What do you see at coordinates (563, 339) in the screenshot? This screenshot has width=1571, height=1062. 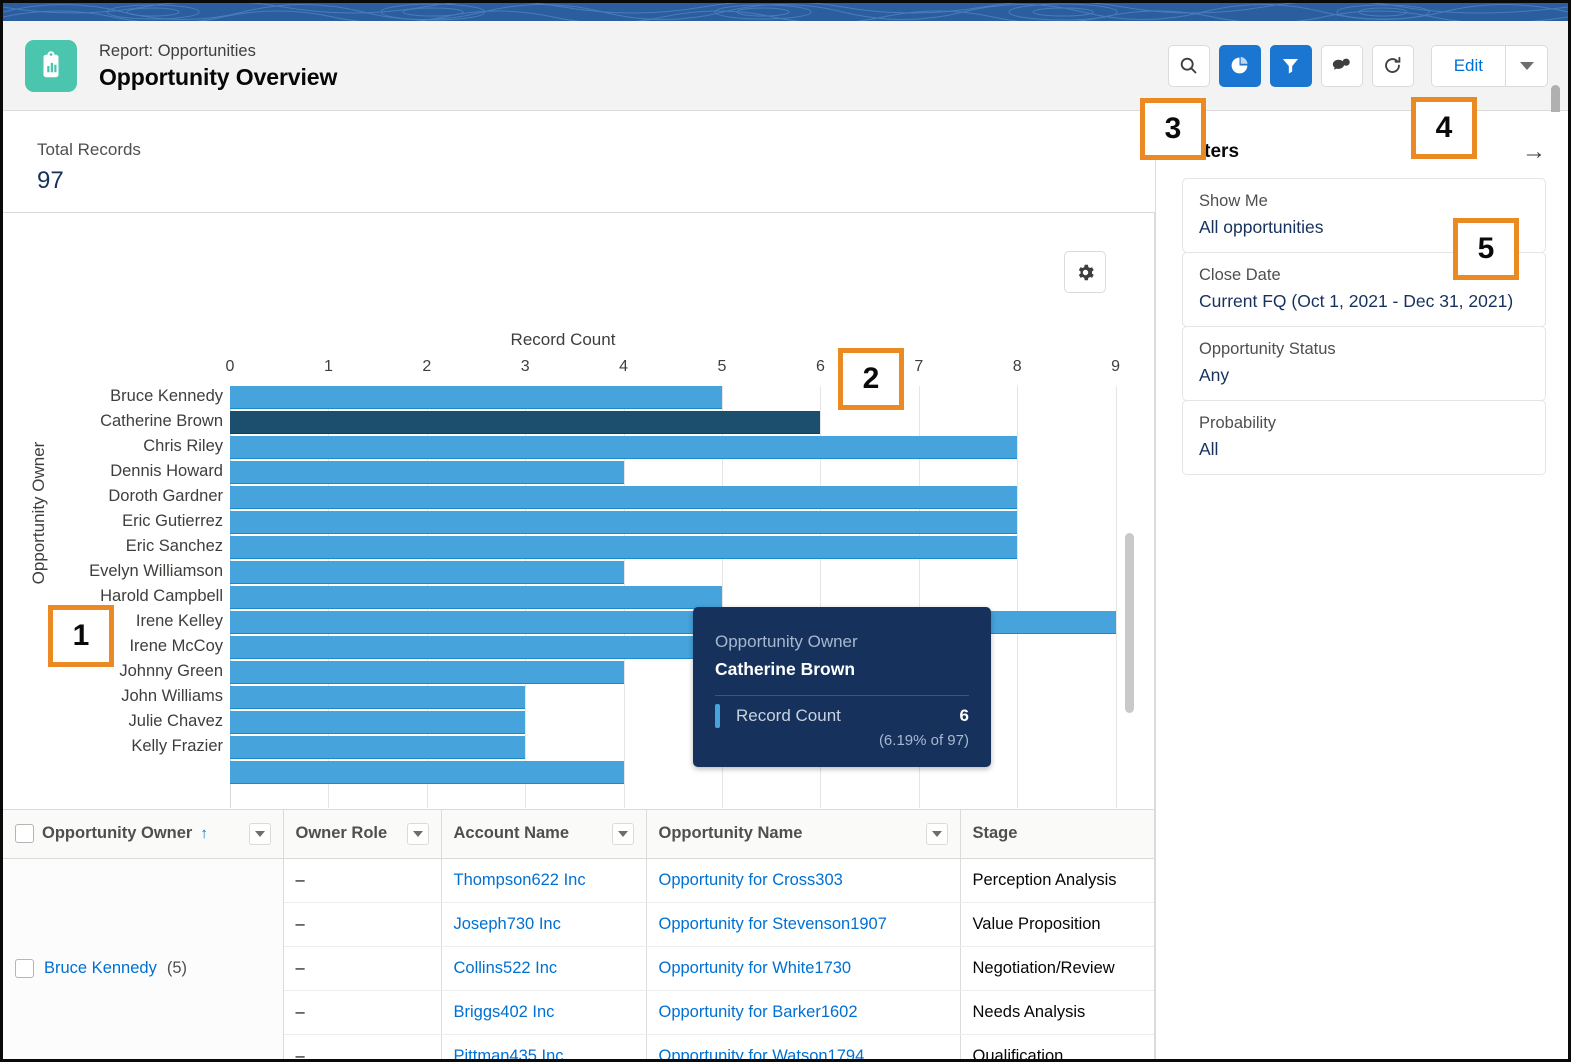 I see `chart-axis-title-x: Record Count` at bounding box center [563, 339].